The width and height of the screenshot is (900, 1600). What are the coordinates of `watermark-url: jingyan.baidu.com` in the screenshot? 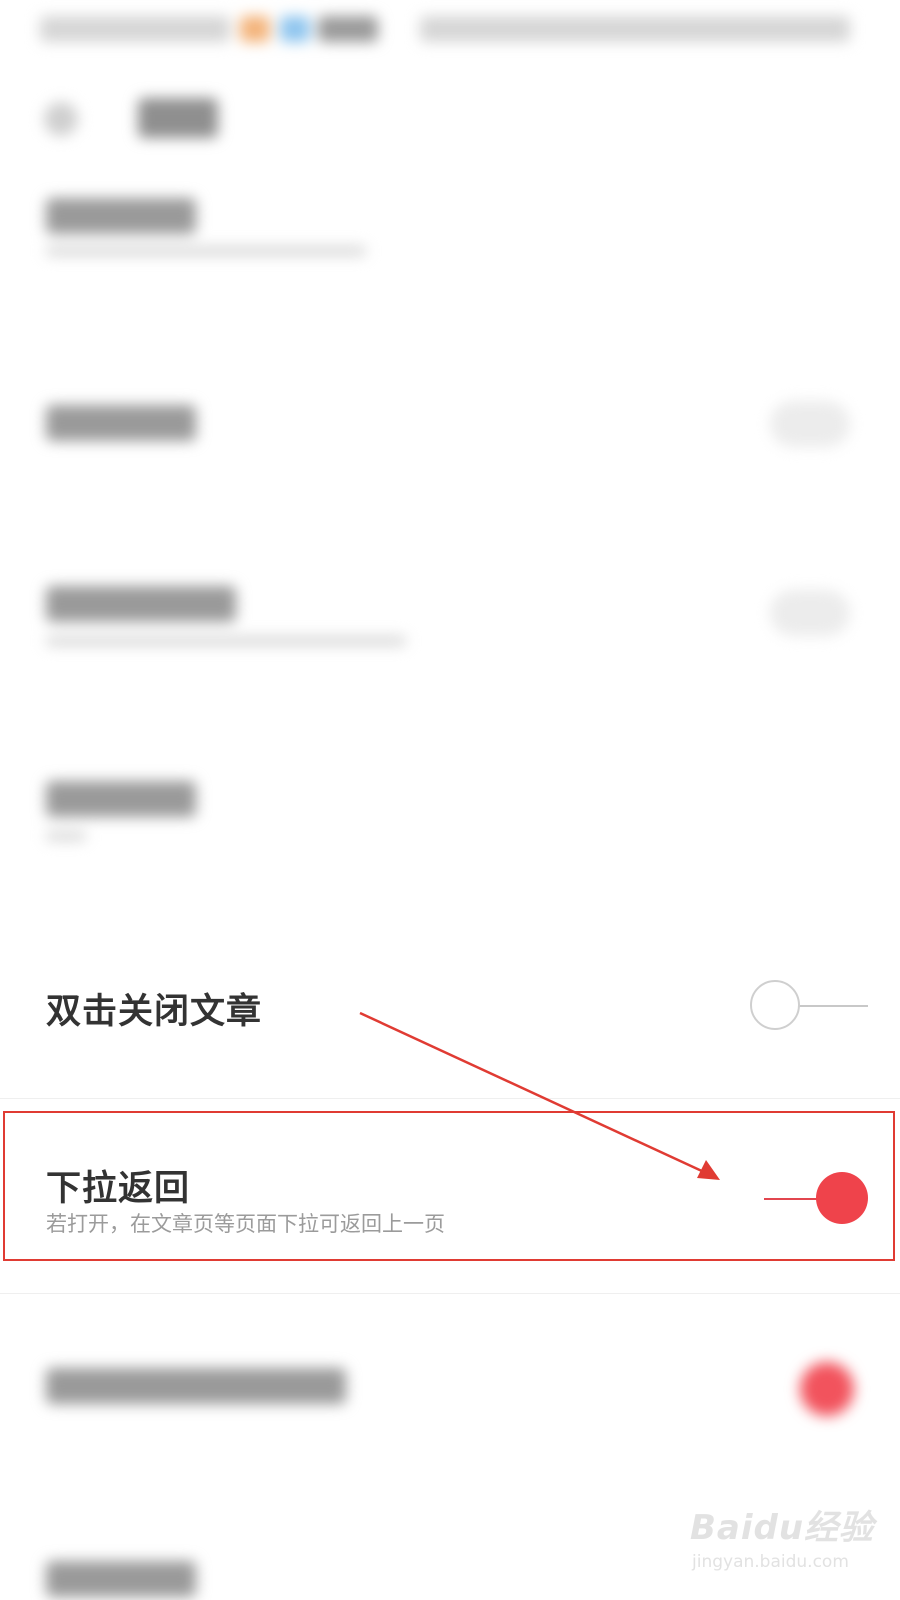 It's located at (770, 1562).